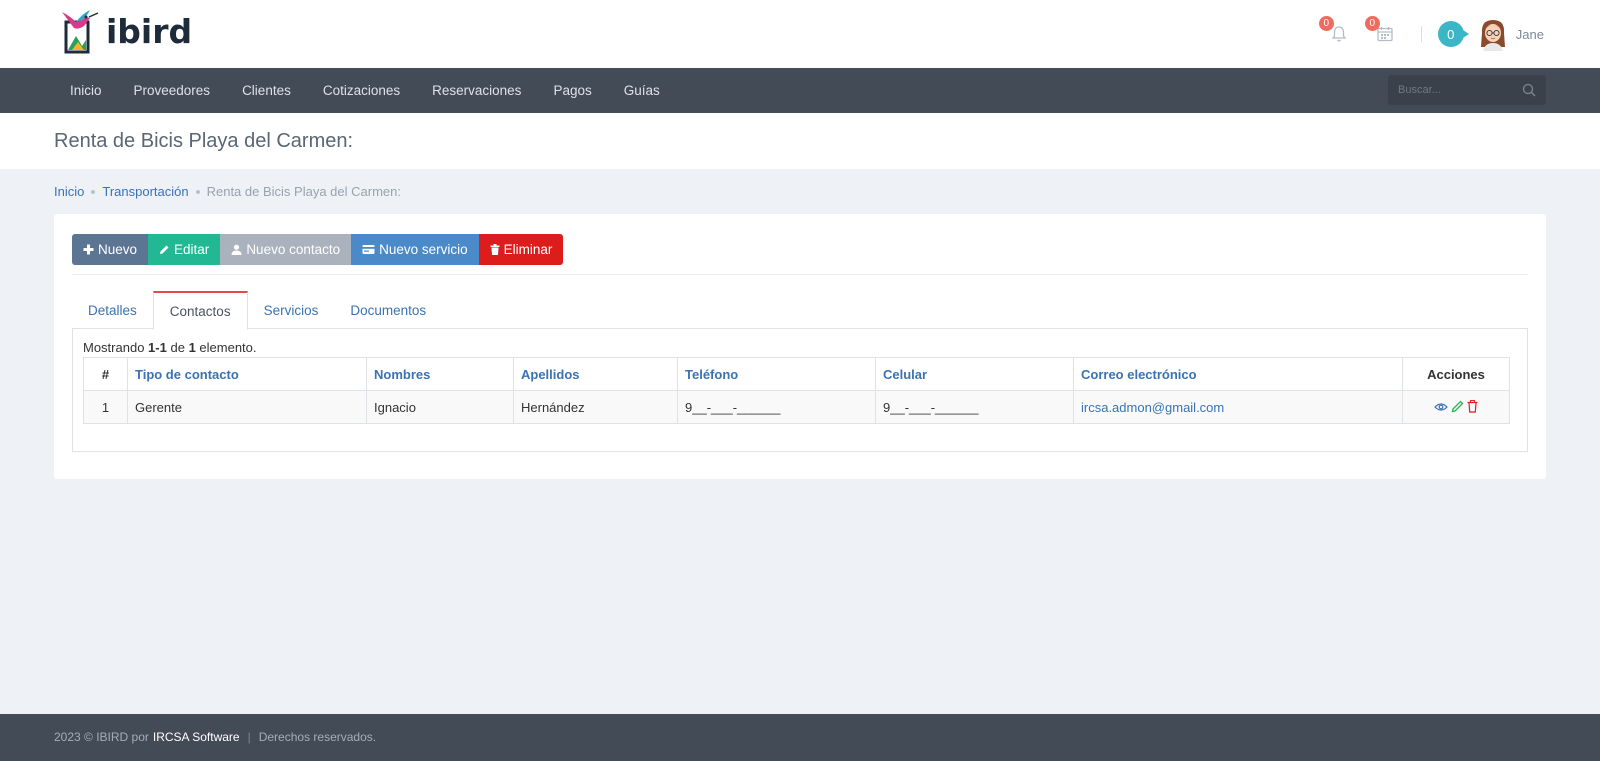 This screenshot has width=1600, height=761. Describe the element at coordinates (293, 249) in the screenshot. I see `nuevo-contacto-label: Nuevo contacto` at that location.